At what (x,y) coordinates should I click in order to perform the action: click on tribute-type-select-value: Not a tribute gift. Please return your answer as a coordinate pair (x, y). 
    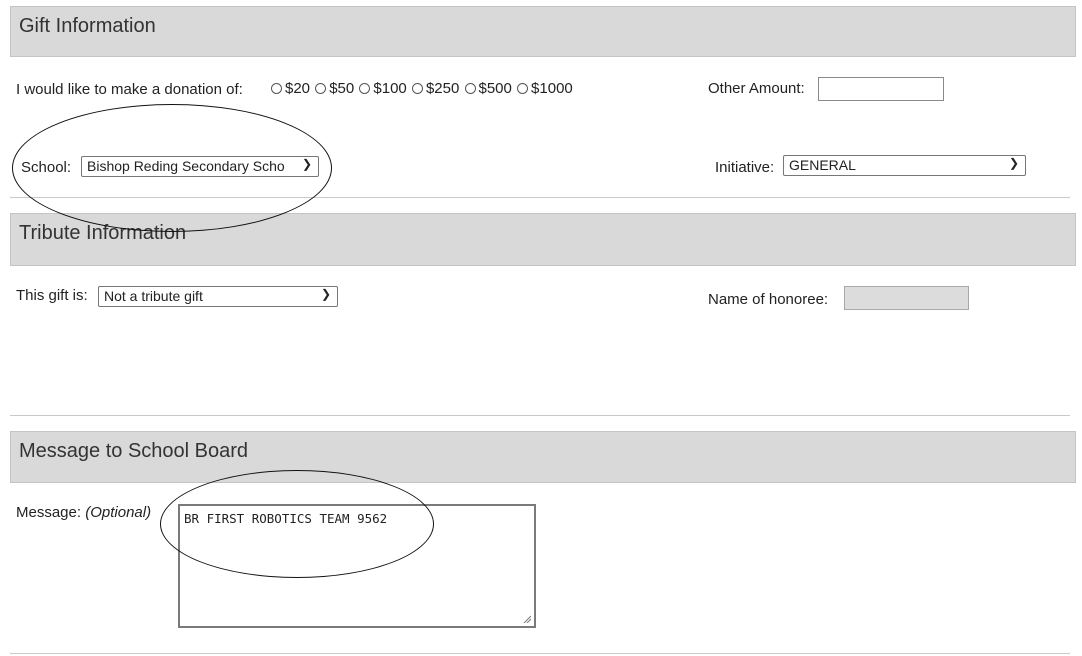
    Looking at the image, I should click on (153, 296).